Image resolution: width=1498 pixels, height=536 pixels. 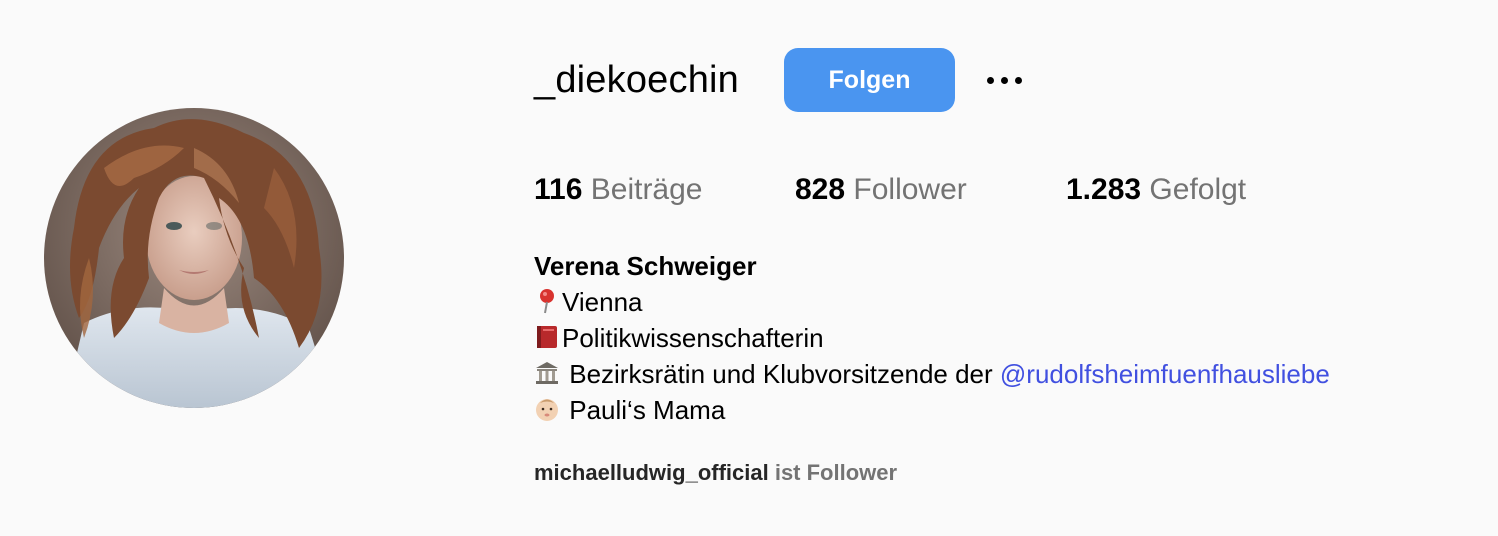 What do you see at coordinates (1165, 374) in the screenshot?
I see `bio-mention-link: @rudolfsheimfuenfhausliebe` at bounding box center [1165, 374].